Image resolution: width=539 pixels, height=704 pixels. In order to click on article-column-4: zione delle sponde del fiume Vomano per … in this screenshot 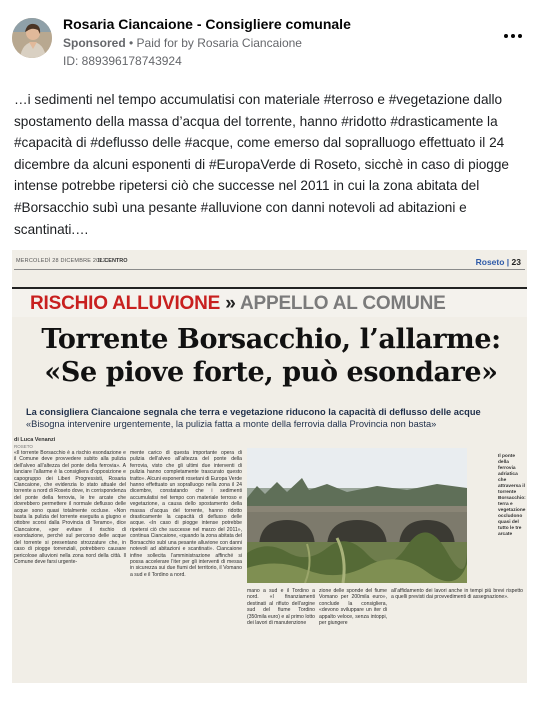, I will do `click(353, 607)`.